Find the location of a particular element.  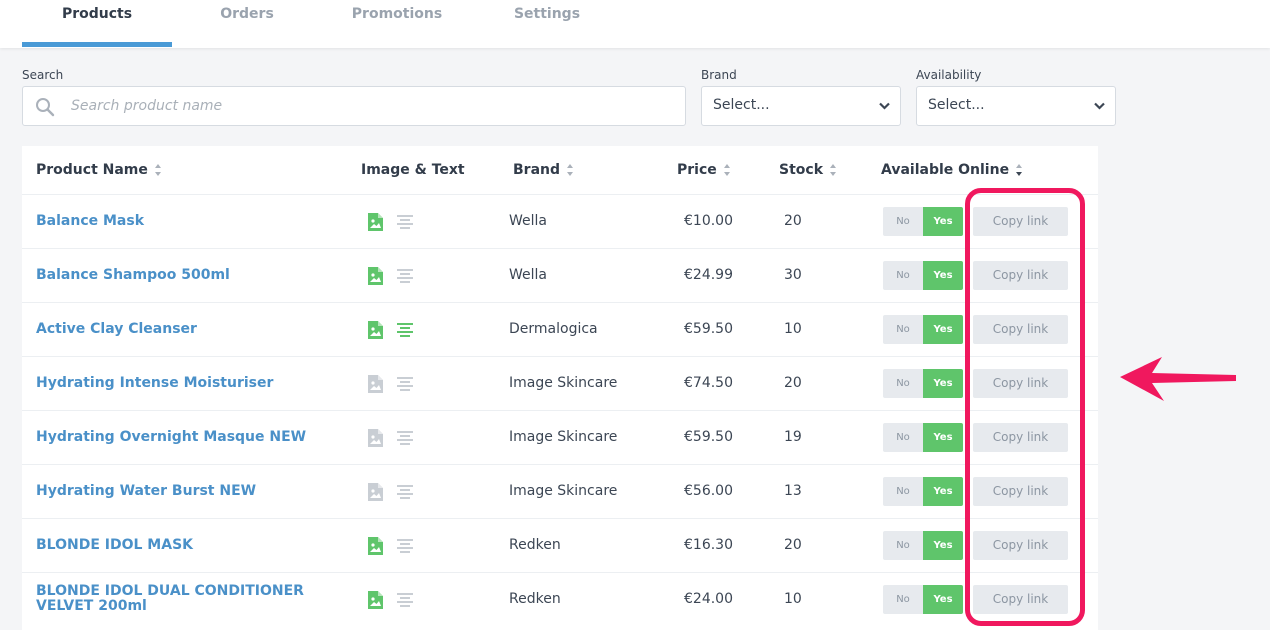

product-name-link: Hydrating Intense Moisturiser is located at coordinates (181, 383).